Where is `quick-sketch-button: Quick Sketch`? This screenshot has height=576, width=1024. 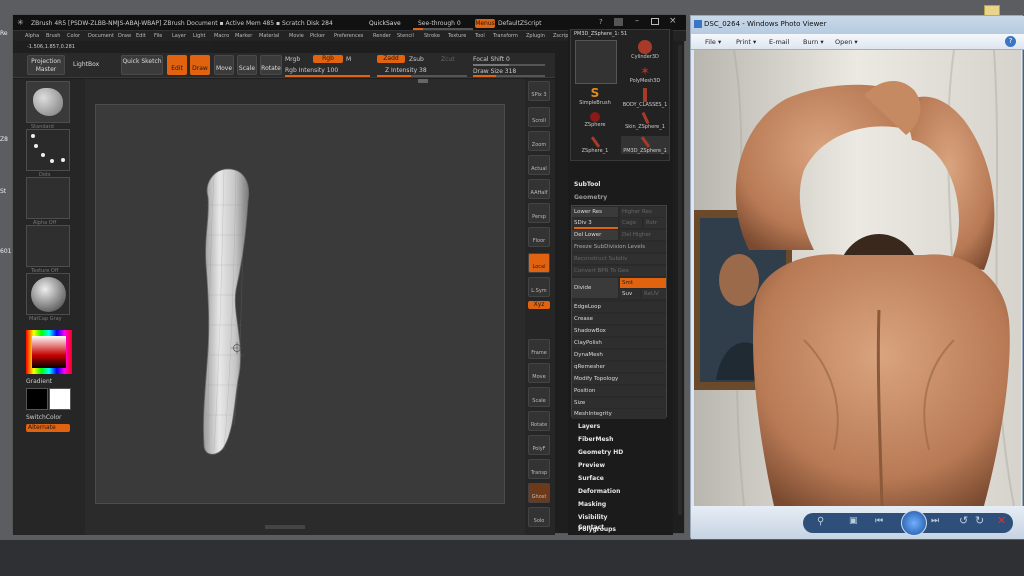
quick-sketch-button: Quick Sketch is located at coordinates (142, 65).